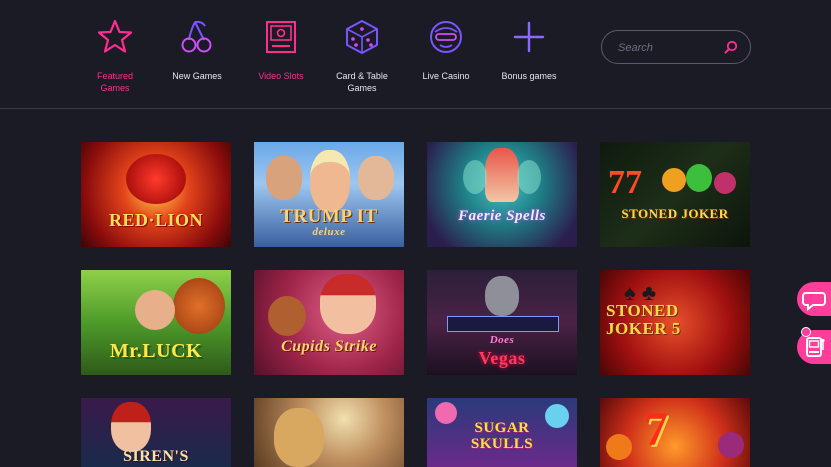 Image resolution: width=831 pixels, height=467 pixels. What do you see at coordinates (115, 56) in the screenshot?
I see `category-featured-games: Featured Games` at bounding box center [115, 56].